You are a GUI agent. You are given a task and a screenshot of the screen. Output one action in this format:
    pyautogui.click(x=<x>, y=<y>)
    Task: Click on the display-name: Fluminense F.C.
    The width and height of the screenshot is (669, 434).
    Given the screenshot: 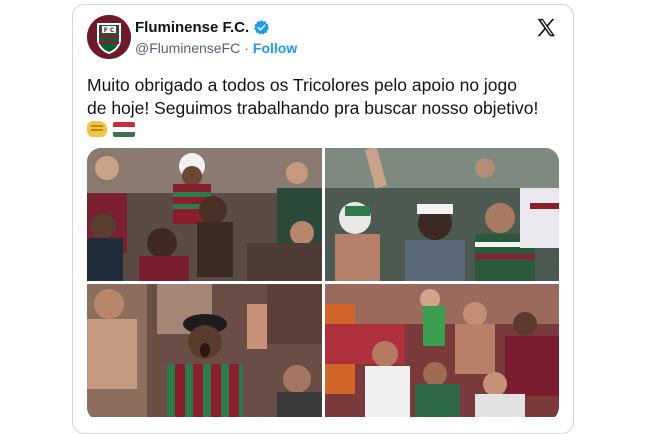 What is the action you would take?
    pyautogui.click(x=192, y=27)
    